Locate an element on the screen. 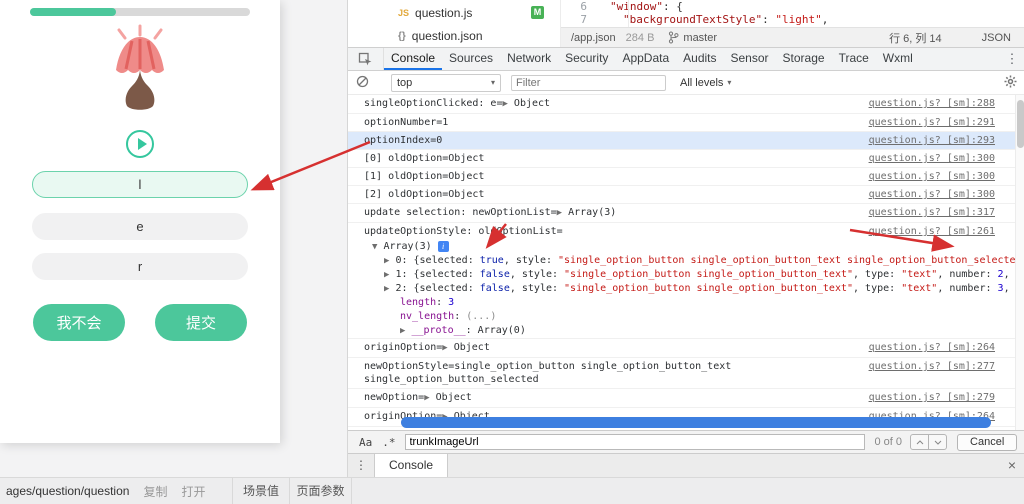  log-message: optionNumber=1 is located at coordinates (406, 122).